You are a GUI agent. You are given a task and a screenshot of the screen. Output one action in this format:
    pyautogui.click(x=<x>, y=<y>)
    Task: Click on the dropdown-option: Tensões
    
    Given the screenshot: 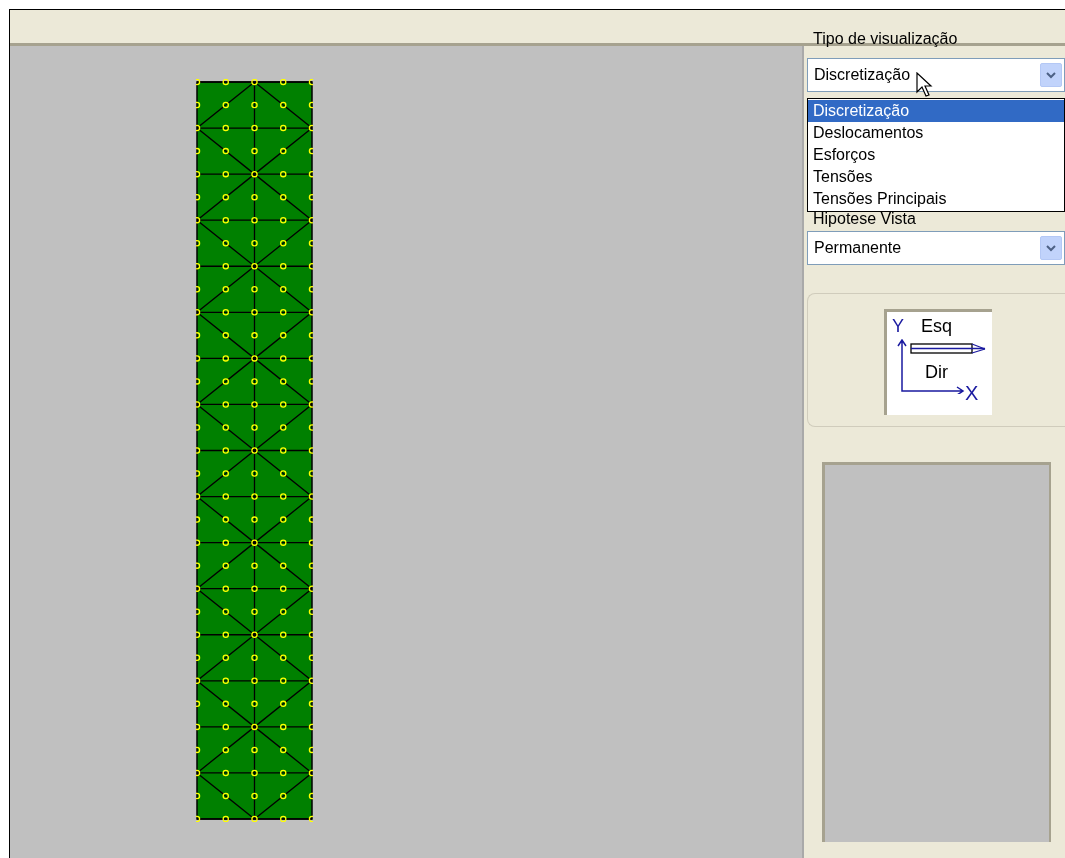 What is the action you would take?
    pyautogui.click(x=936, y=177)
    